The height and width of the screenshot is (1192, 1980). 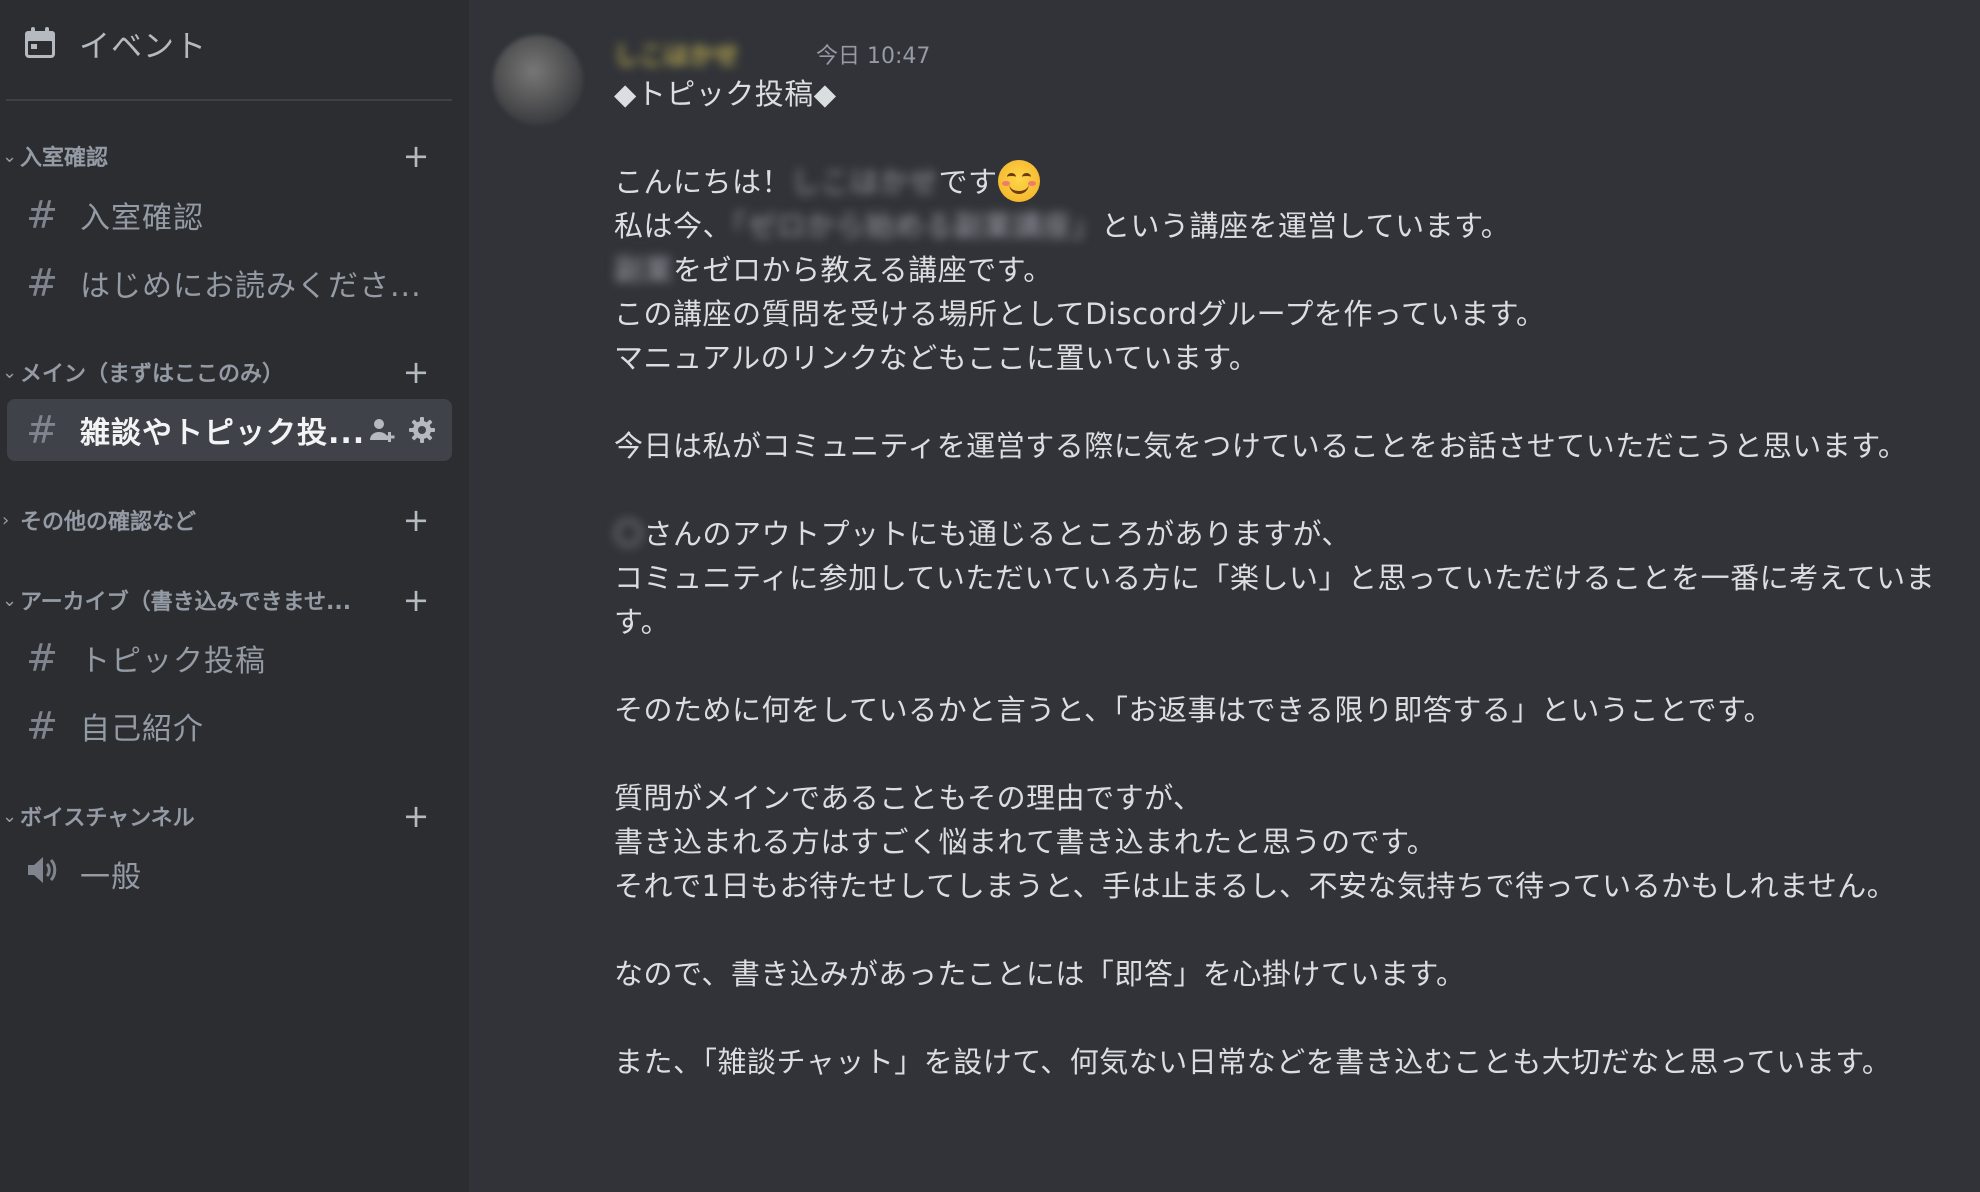 I want to click on redacted-text: 〇, so click(x=629, y=534).